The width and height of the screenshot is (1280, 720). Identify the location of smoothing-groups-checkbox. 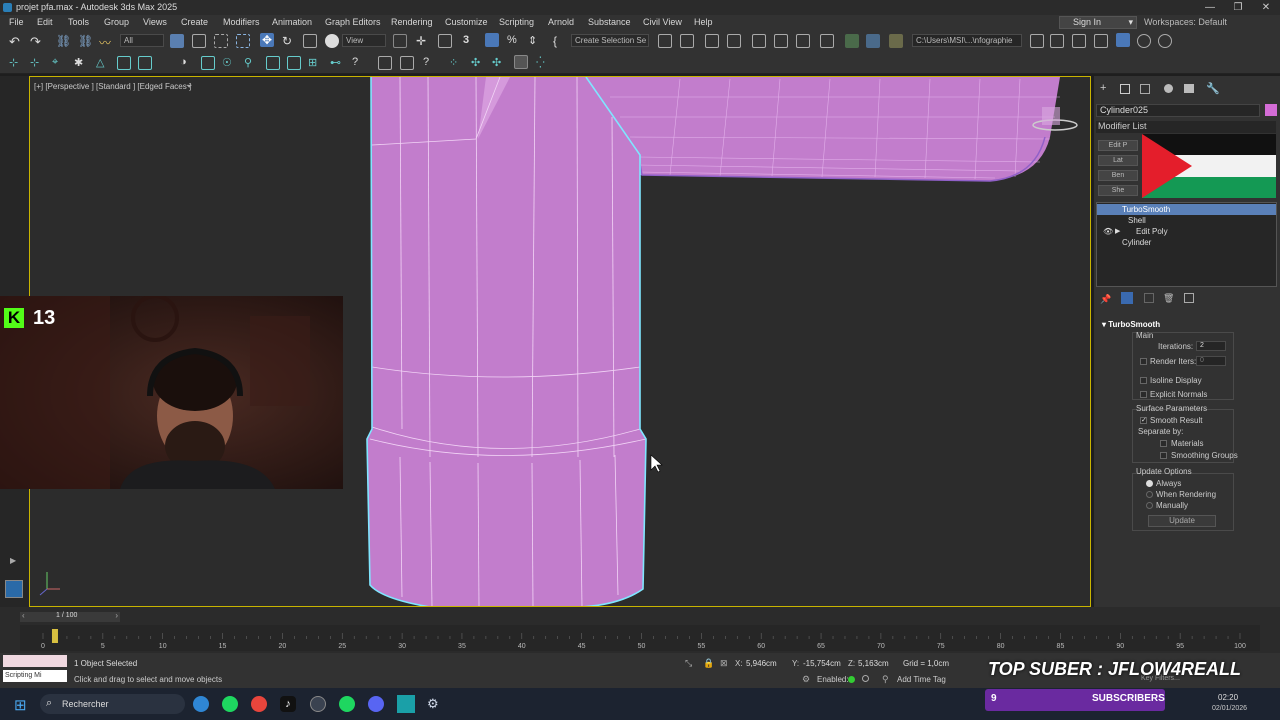
(1163, 455).